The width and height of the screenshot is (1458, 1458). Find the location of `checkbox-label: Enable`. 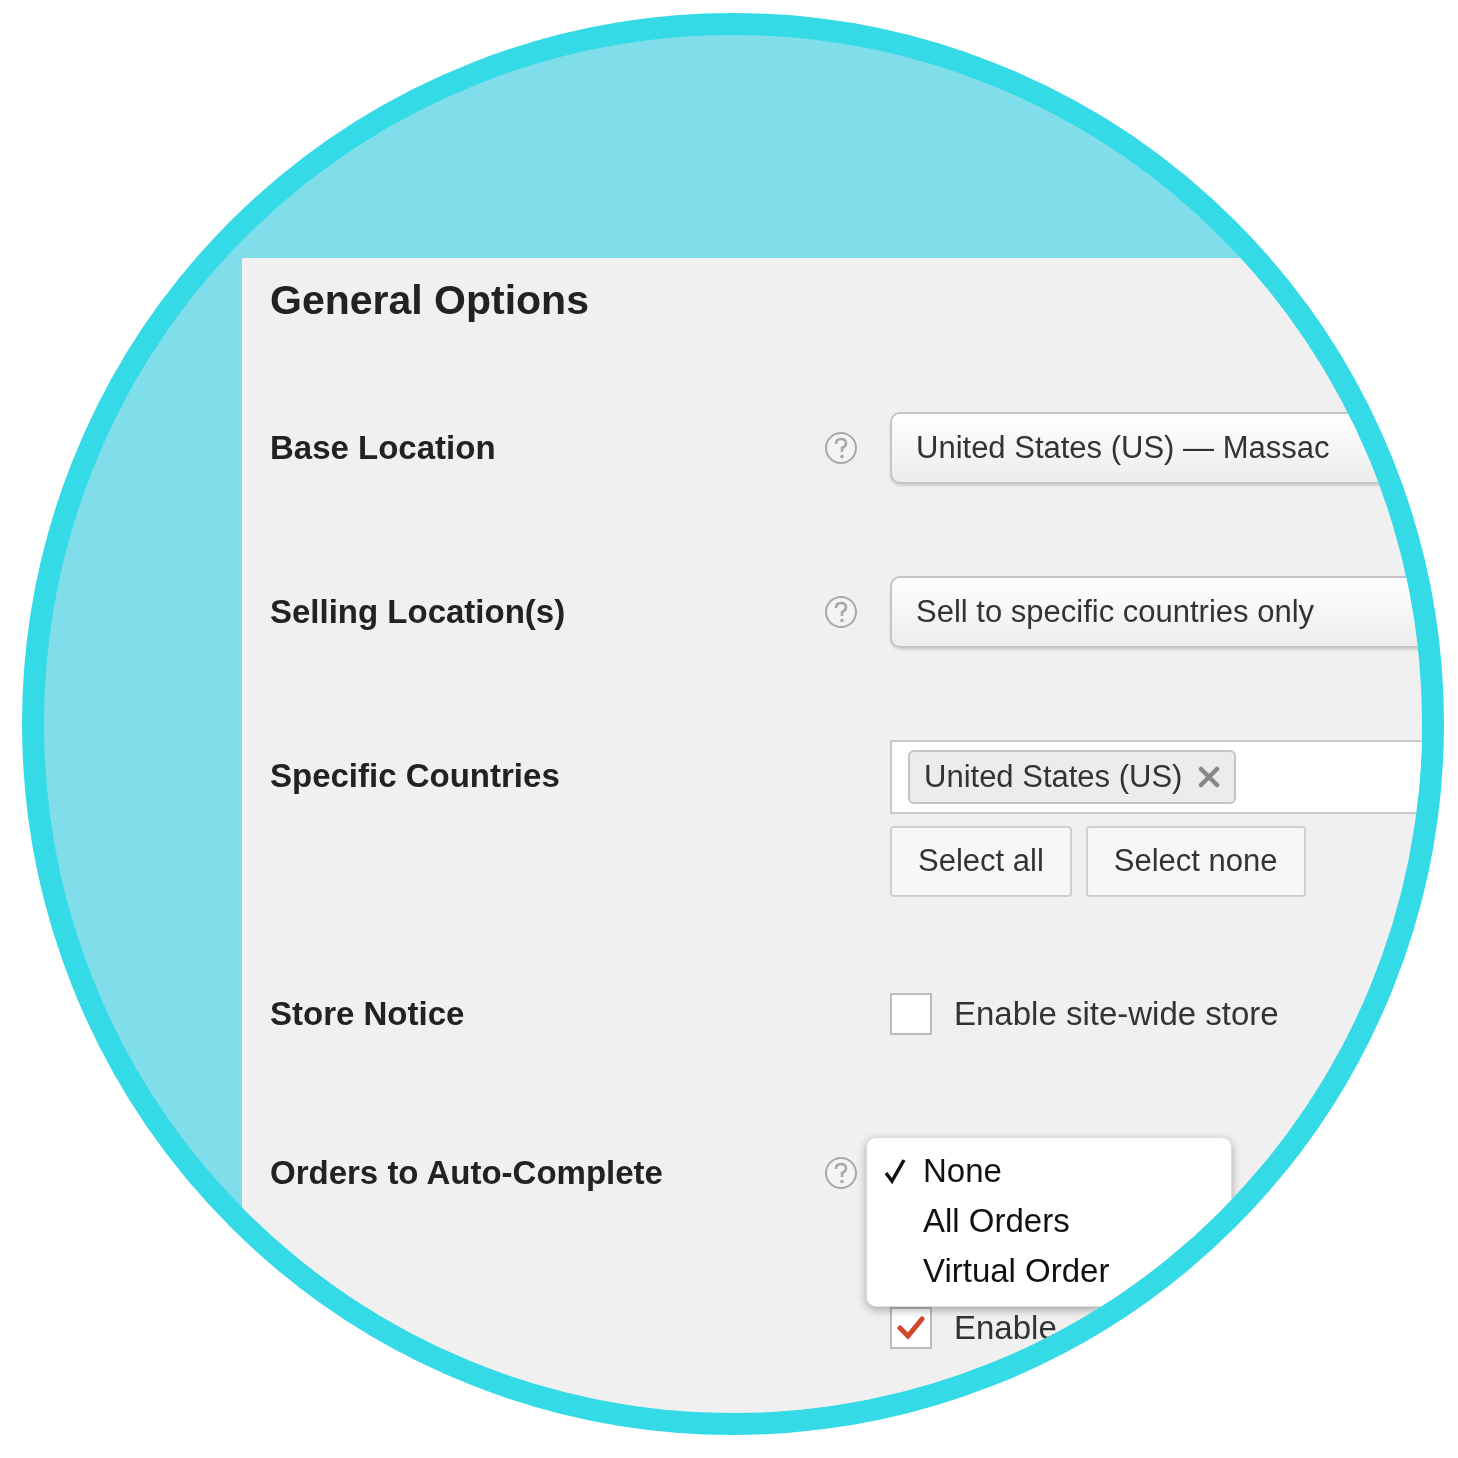

checkbox-label: Enable is located at coordinates (1005, 1328).